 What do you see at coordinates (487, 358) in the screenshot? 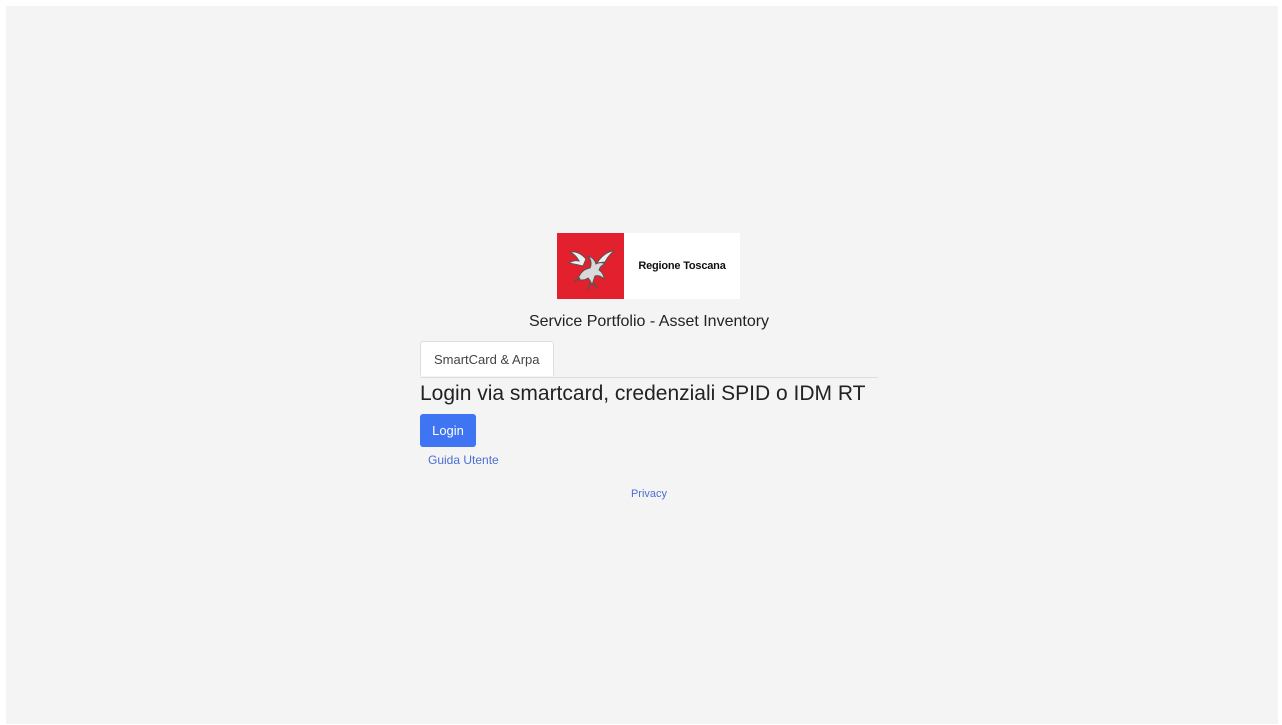
I see `tab-smartcard-arpa: SmartCard & Arpa` at bounding box center [487, 358].